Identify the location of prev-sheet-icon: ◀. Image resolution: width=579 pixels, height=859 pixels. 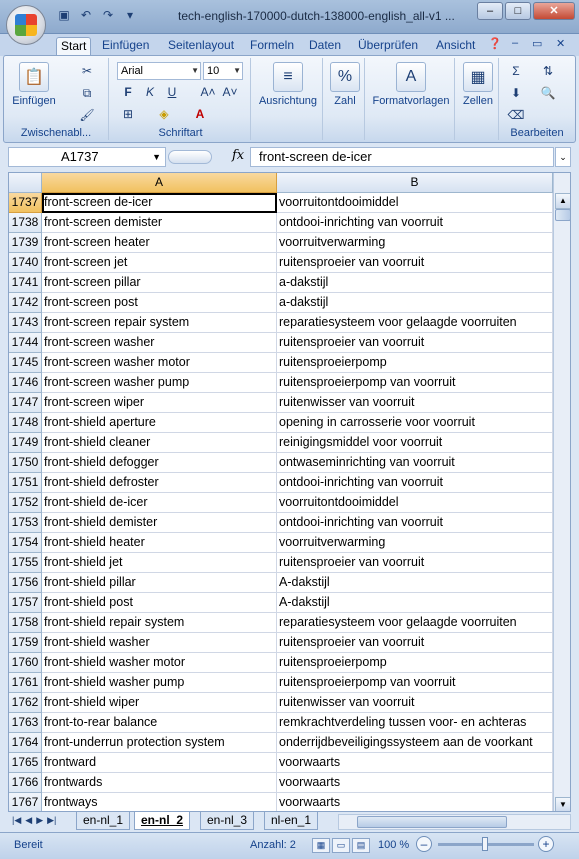
(28, 820).